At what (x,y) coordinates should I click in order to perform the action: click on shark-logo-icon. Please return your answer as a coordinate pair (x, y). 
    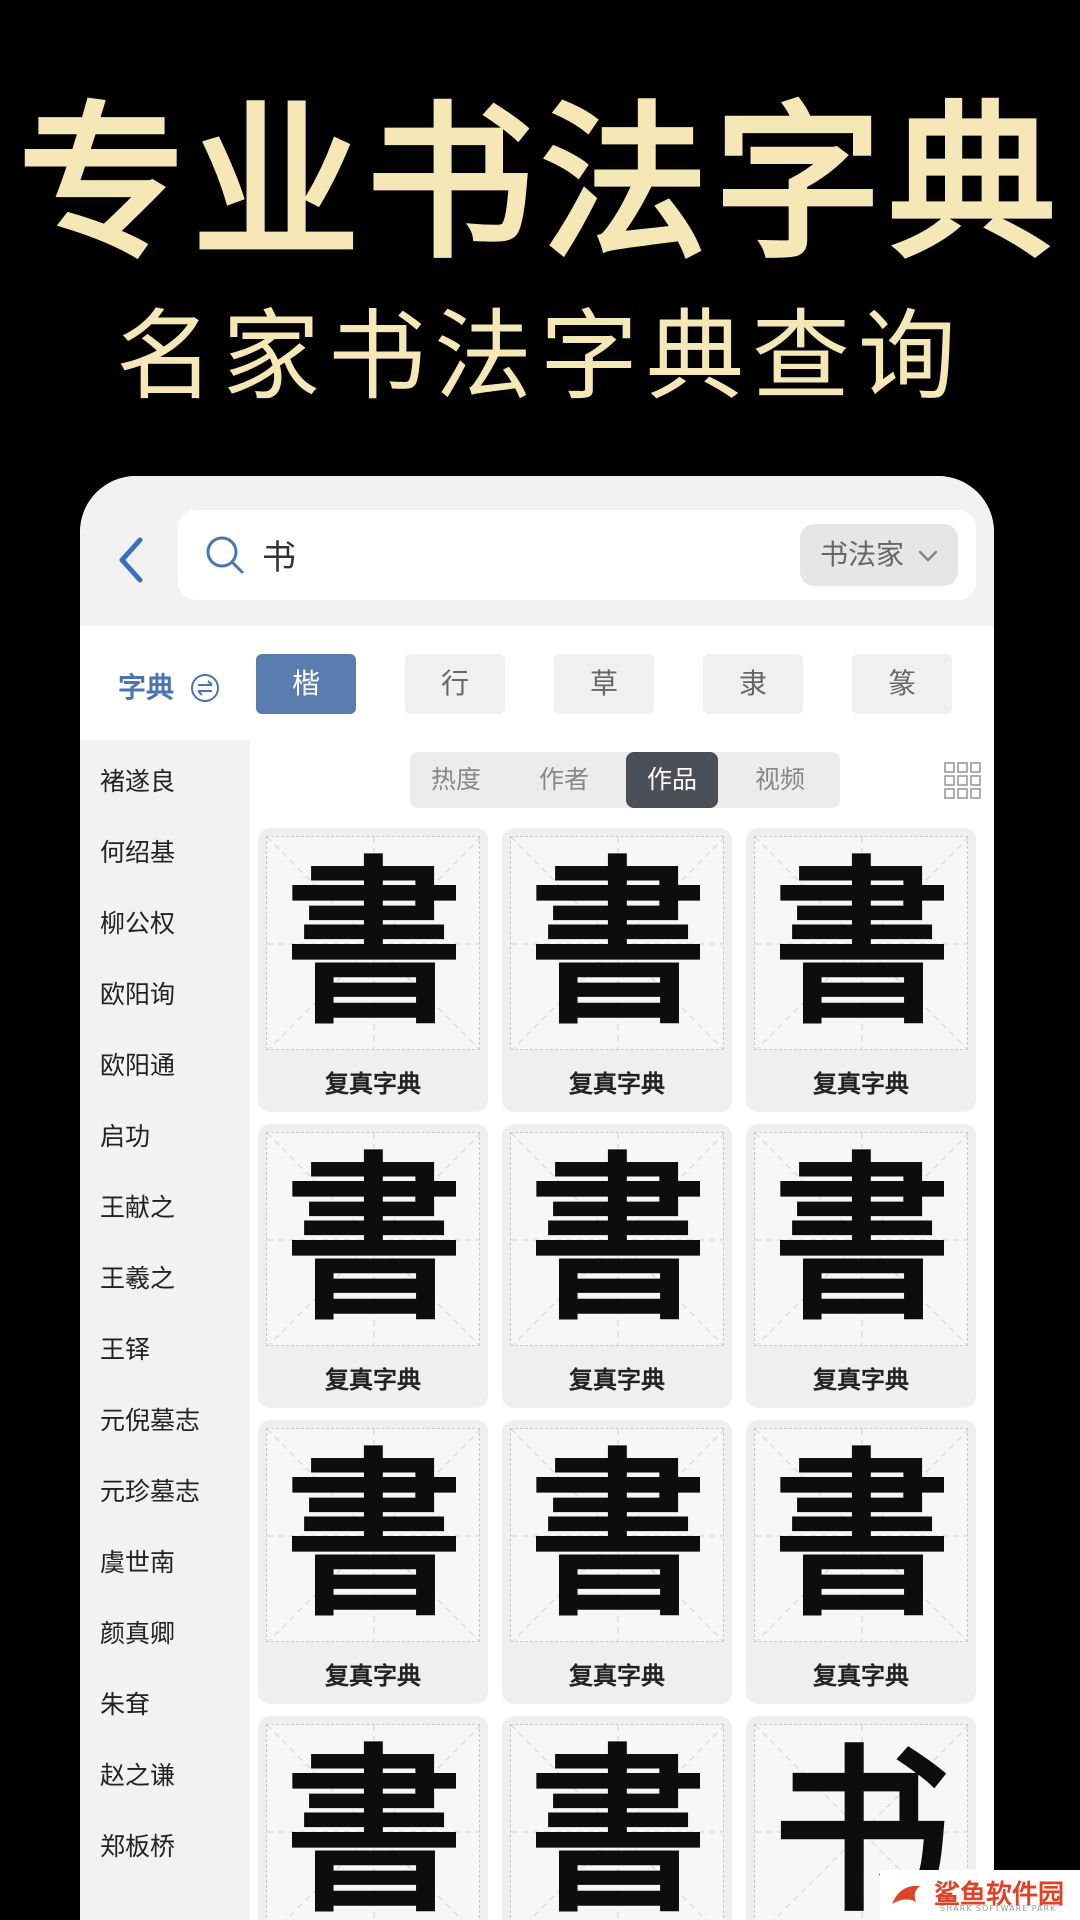
    Looking at the image, I should click on (906, 1894).